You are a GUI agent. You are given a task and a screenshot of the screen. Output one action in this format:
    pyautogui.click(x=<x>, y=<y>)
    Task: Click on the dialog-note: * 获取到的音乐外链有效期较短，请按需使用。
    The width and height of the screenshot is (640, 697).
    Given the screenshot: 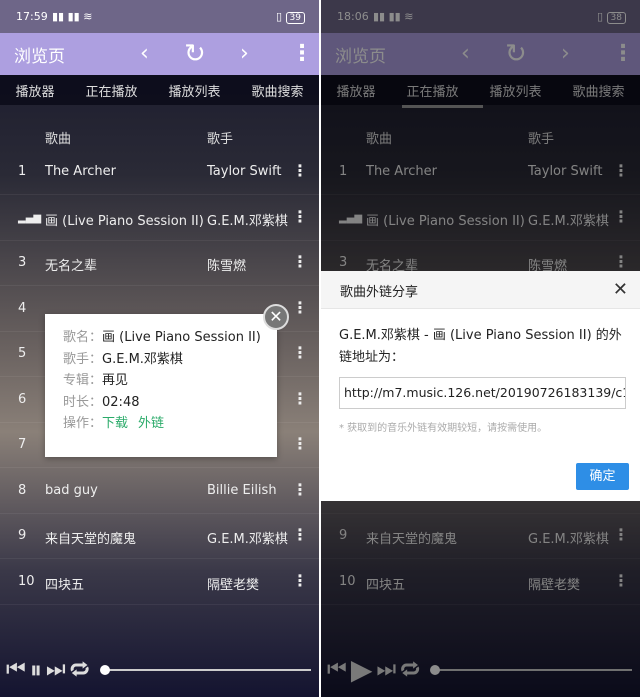 What is the action you would take?
    pyautogui.click(x=443, y=428)
    